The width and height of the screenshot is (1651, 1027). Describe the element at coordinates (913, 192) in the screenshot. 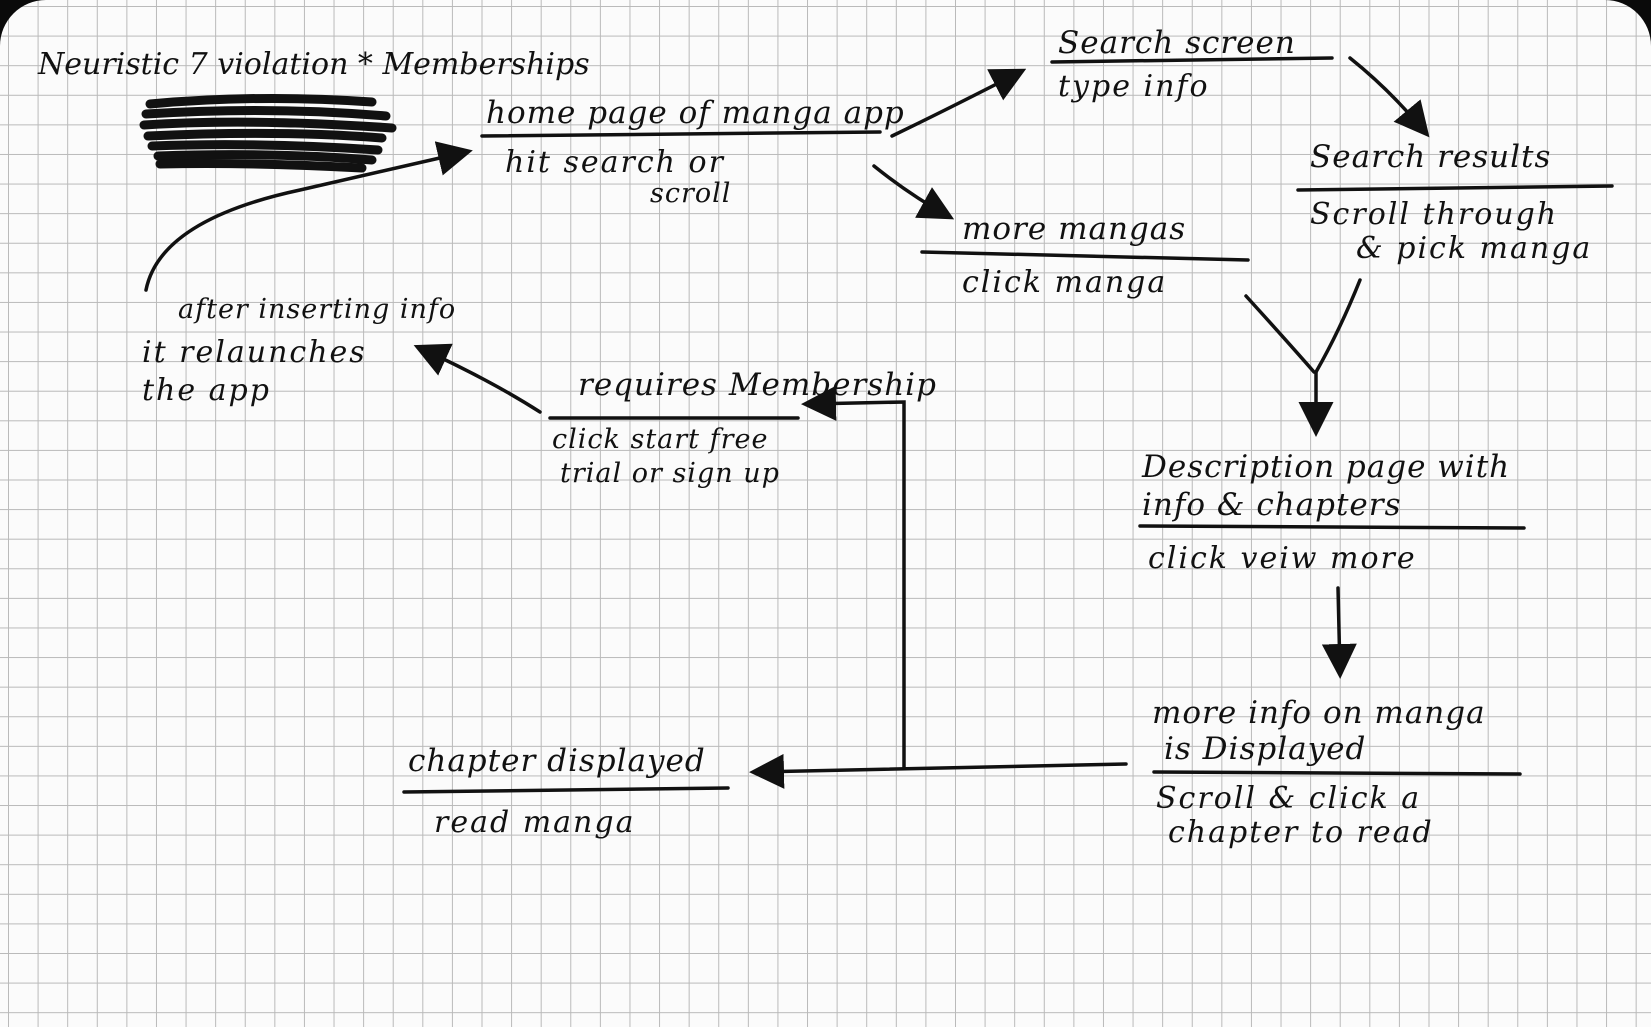

I see `arrow-home-to-more-mangas` at that location.